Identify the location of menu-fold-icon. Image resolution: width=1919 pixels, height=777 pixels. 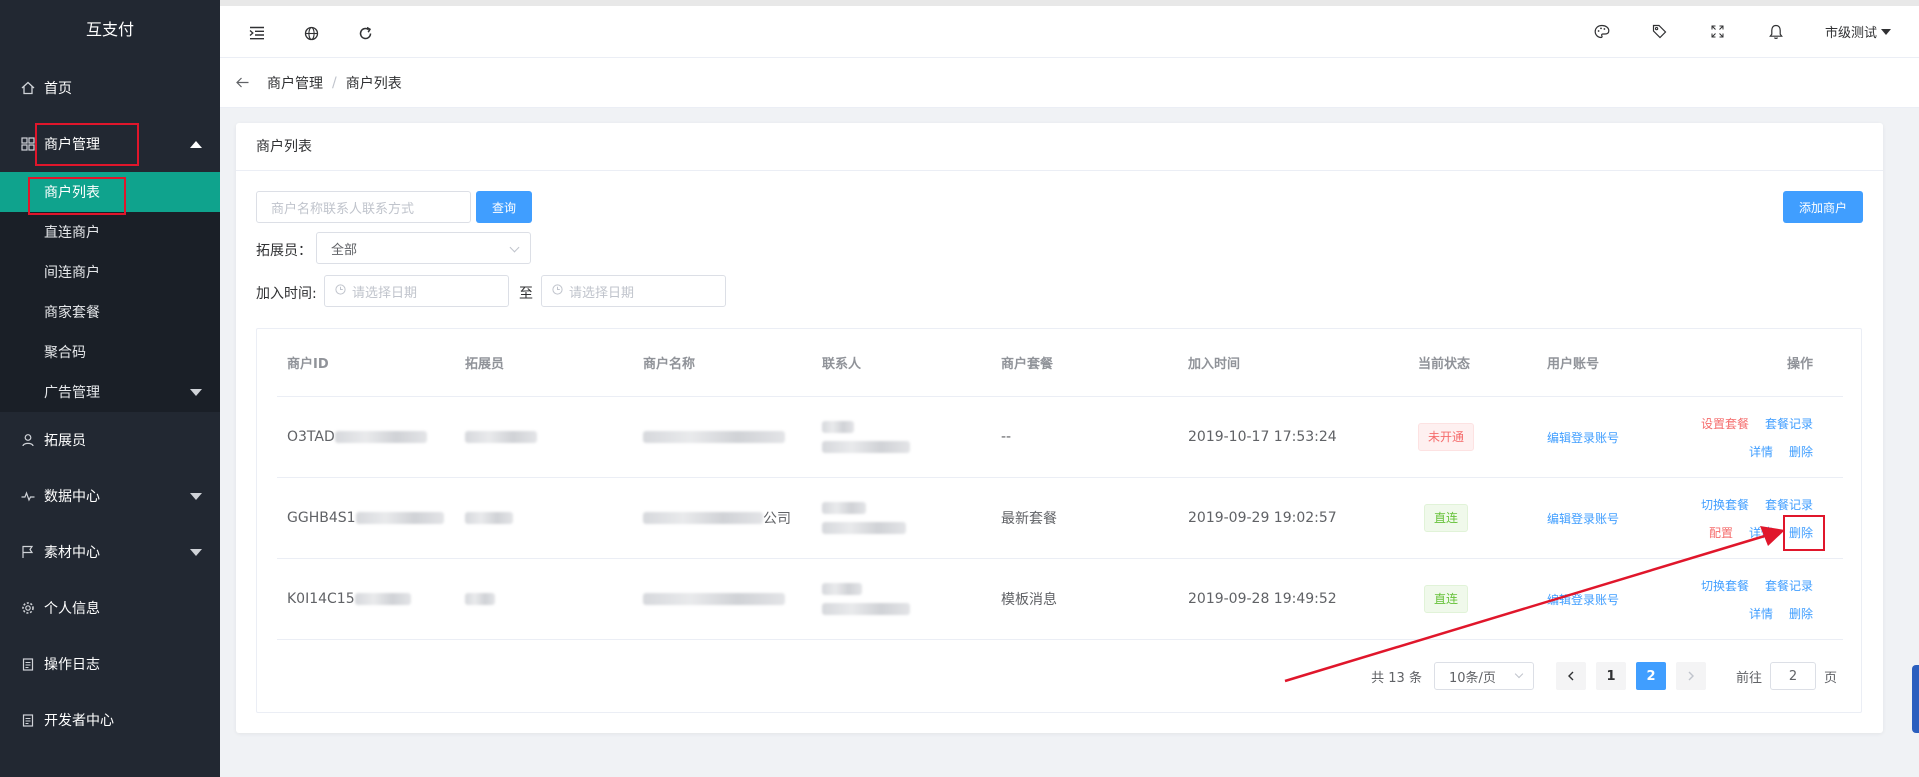
(257, 33).